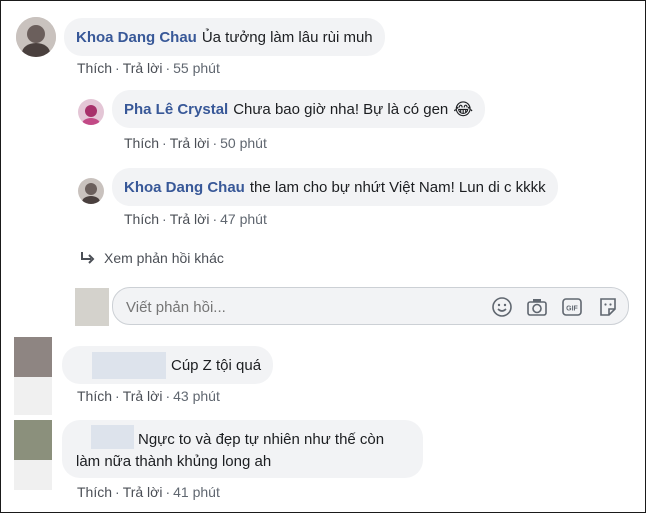 The width and height of the screenshot is (646, 513). I want to click on reply-input, so click(301, 307).